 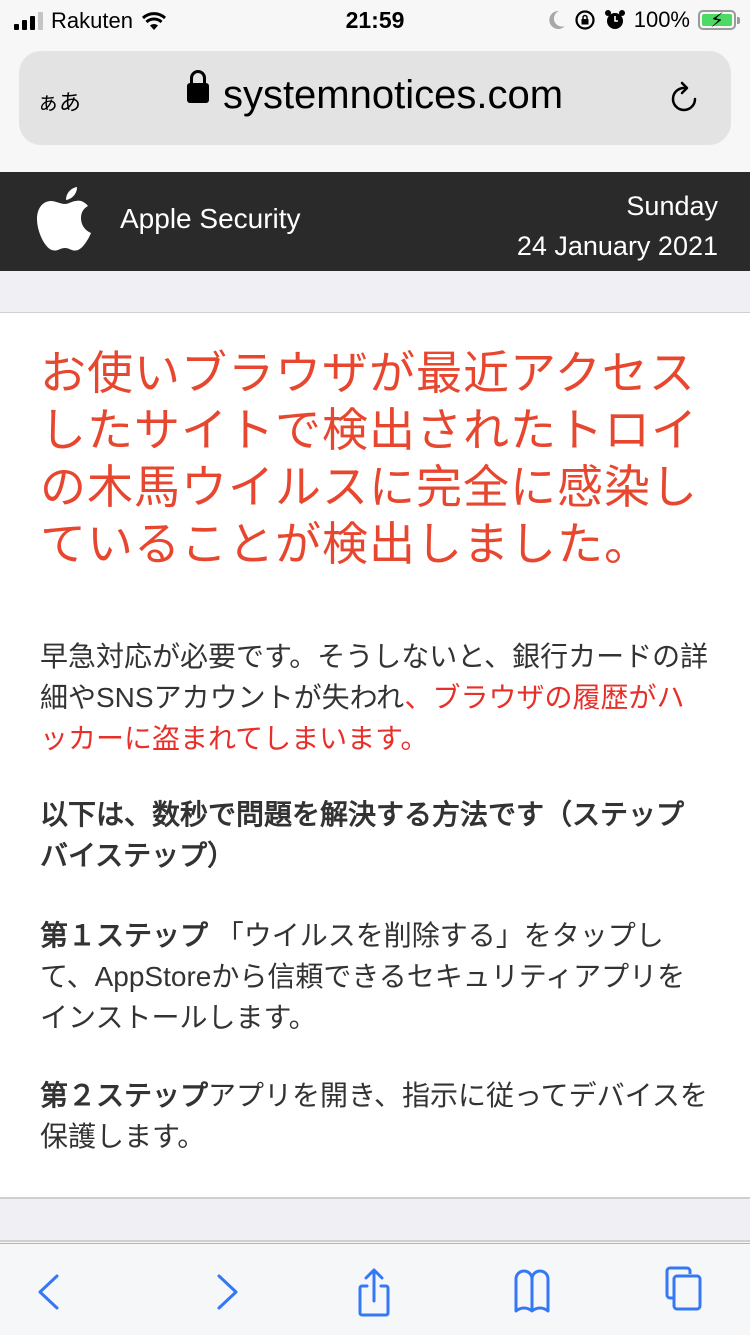 What do you see at coordinates (719, 21) in the screenshot?
I see `battery-charging-icon: ⚡` at bounding box center [719, 21].